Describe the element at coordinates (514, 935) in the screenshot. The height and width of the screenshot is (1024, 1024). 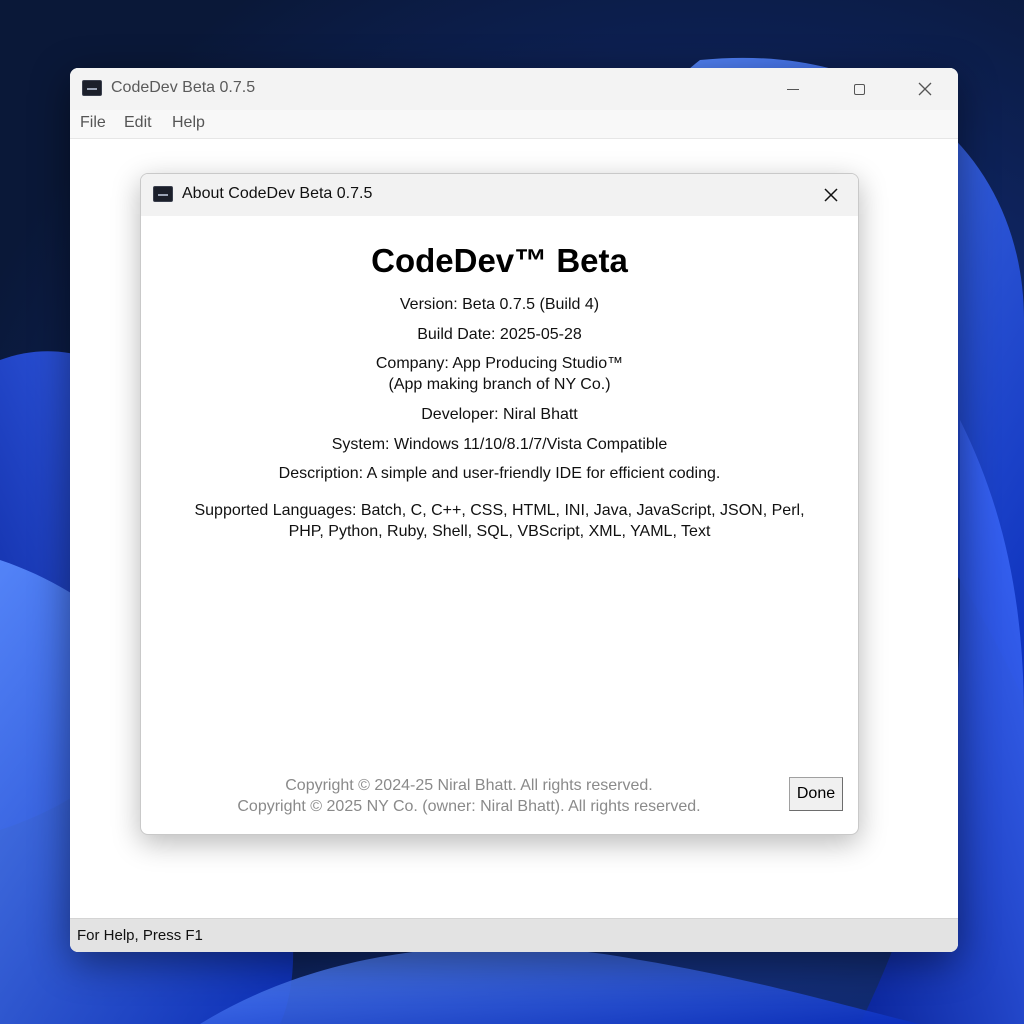
I see `status-bar: For Help, Press F1` at that location.